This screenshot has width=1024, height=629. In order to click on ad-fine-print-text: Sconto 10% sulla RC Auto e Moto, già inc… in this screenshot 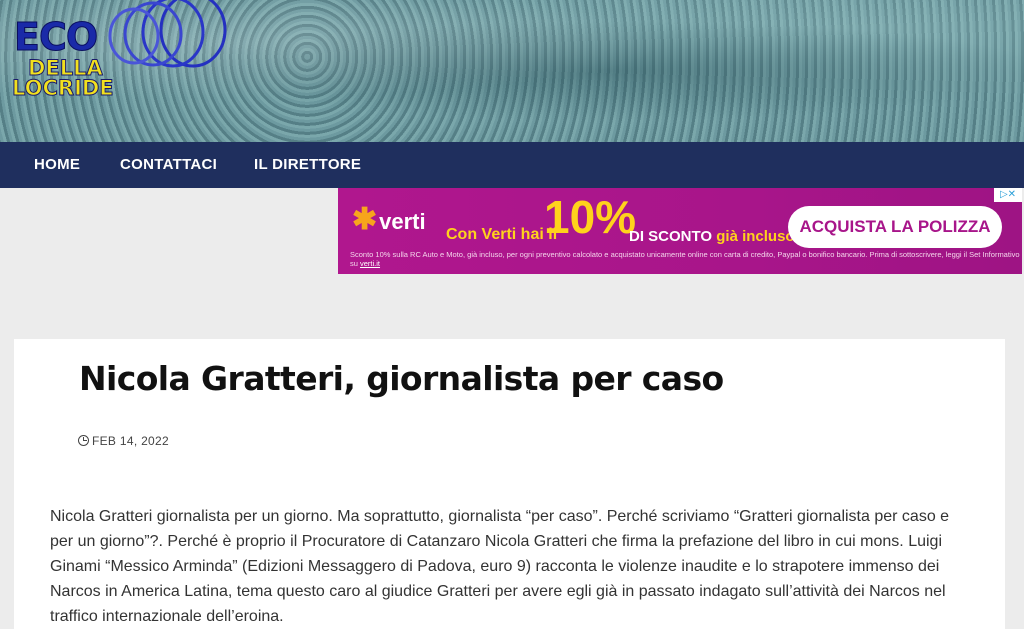, I will do `click(685, 259)`.